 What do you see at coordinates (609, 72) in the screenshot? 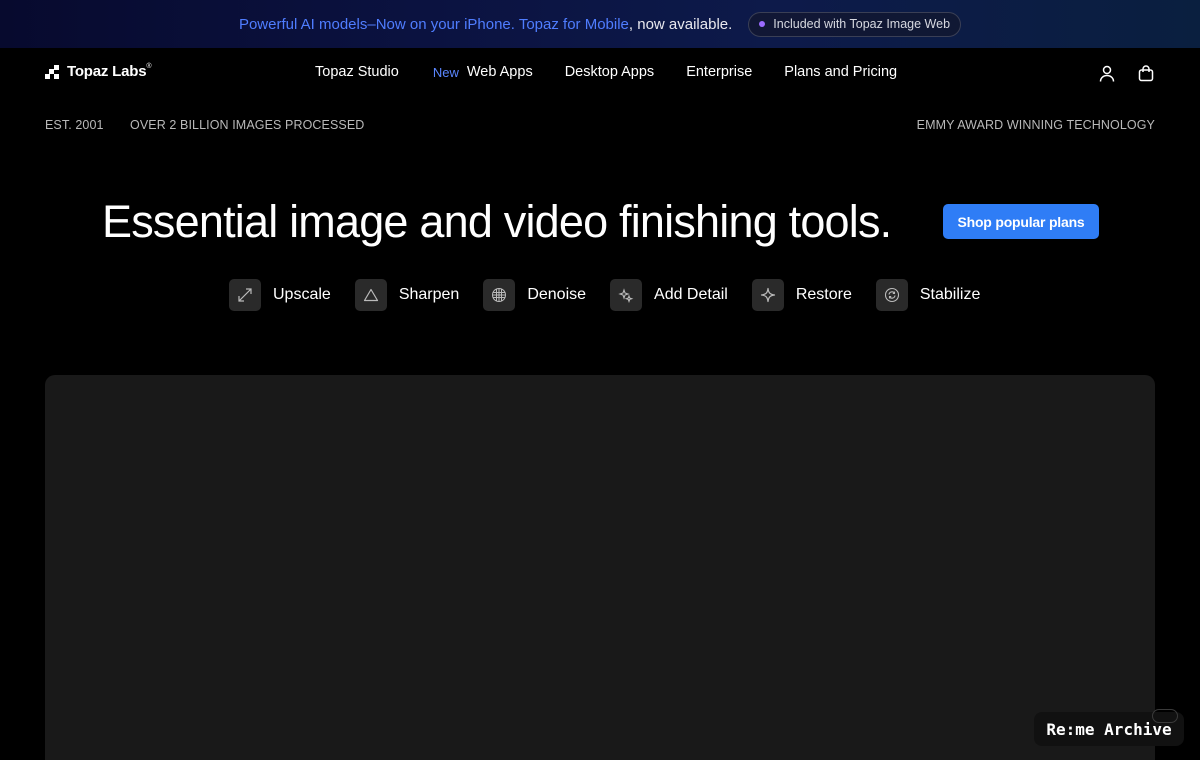
I see `nav-desktop-apps: Desktop Apps` at bounding box center [609, 72].